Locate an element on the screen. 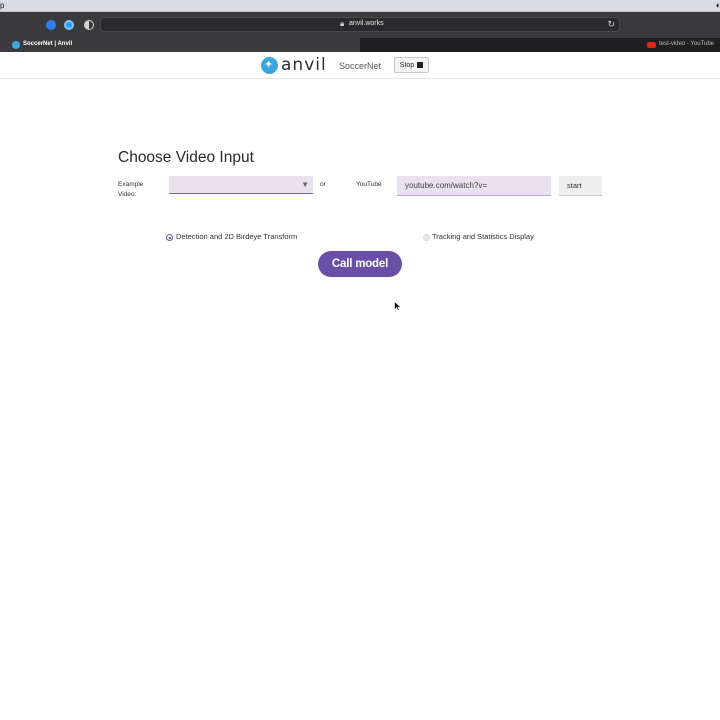  browser-toolbar: 🔒︎ anvil.works ↻ is located at coordinates (360, 25).